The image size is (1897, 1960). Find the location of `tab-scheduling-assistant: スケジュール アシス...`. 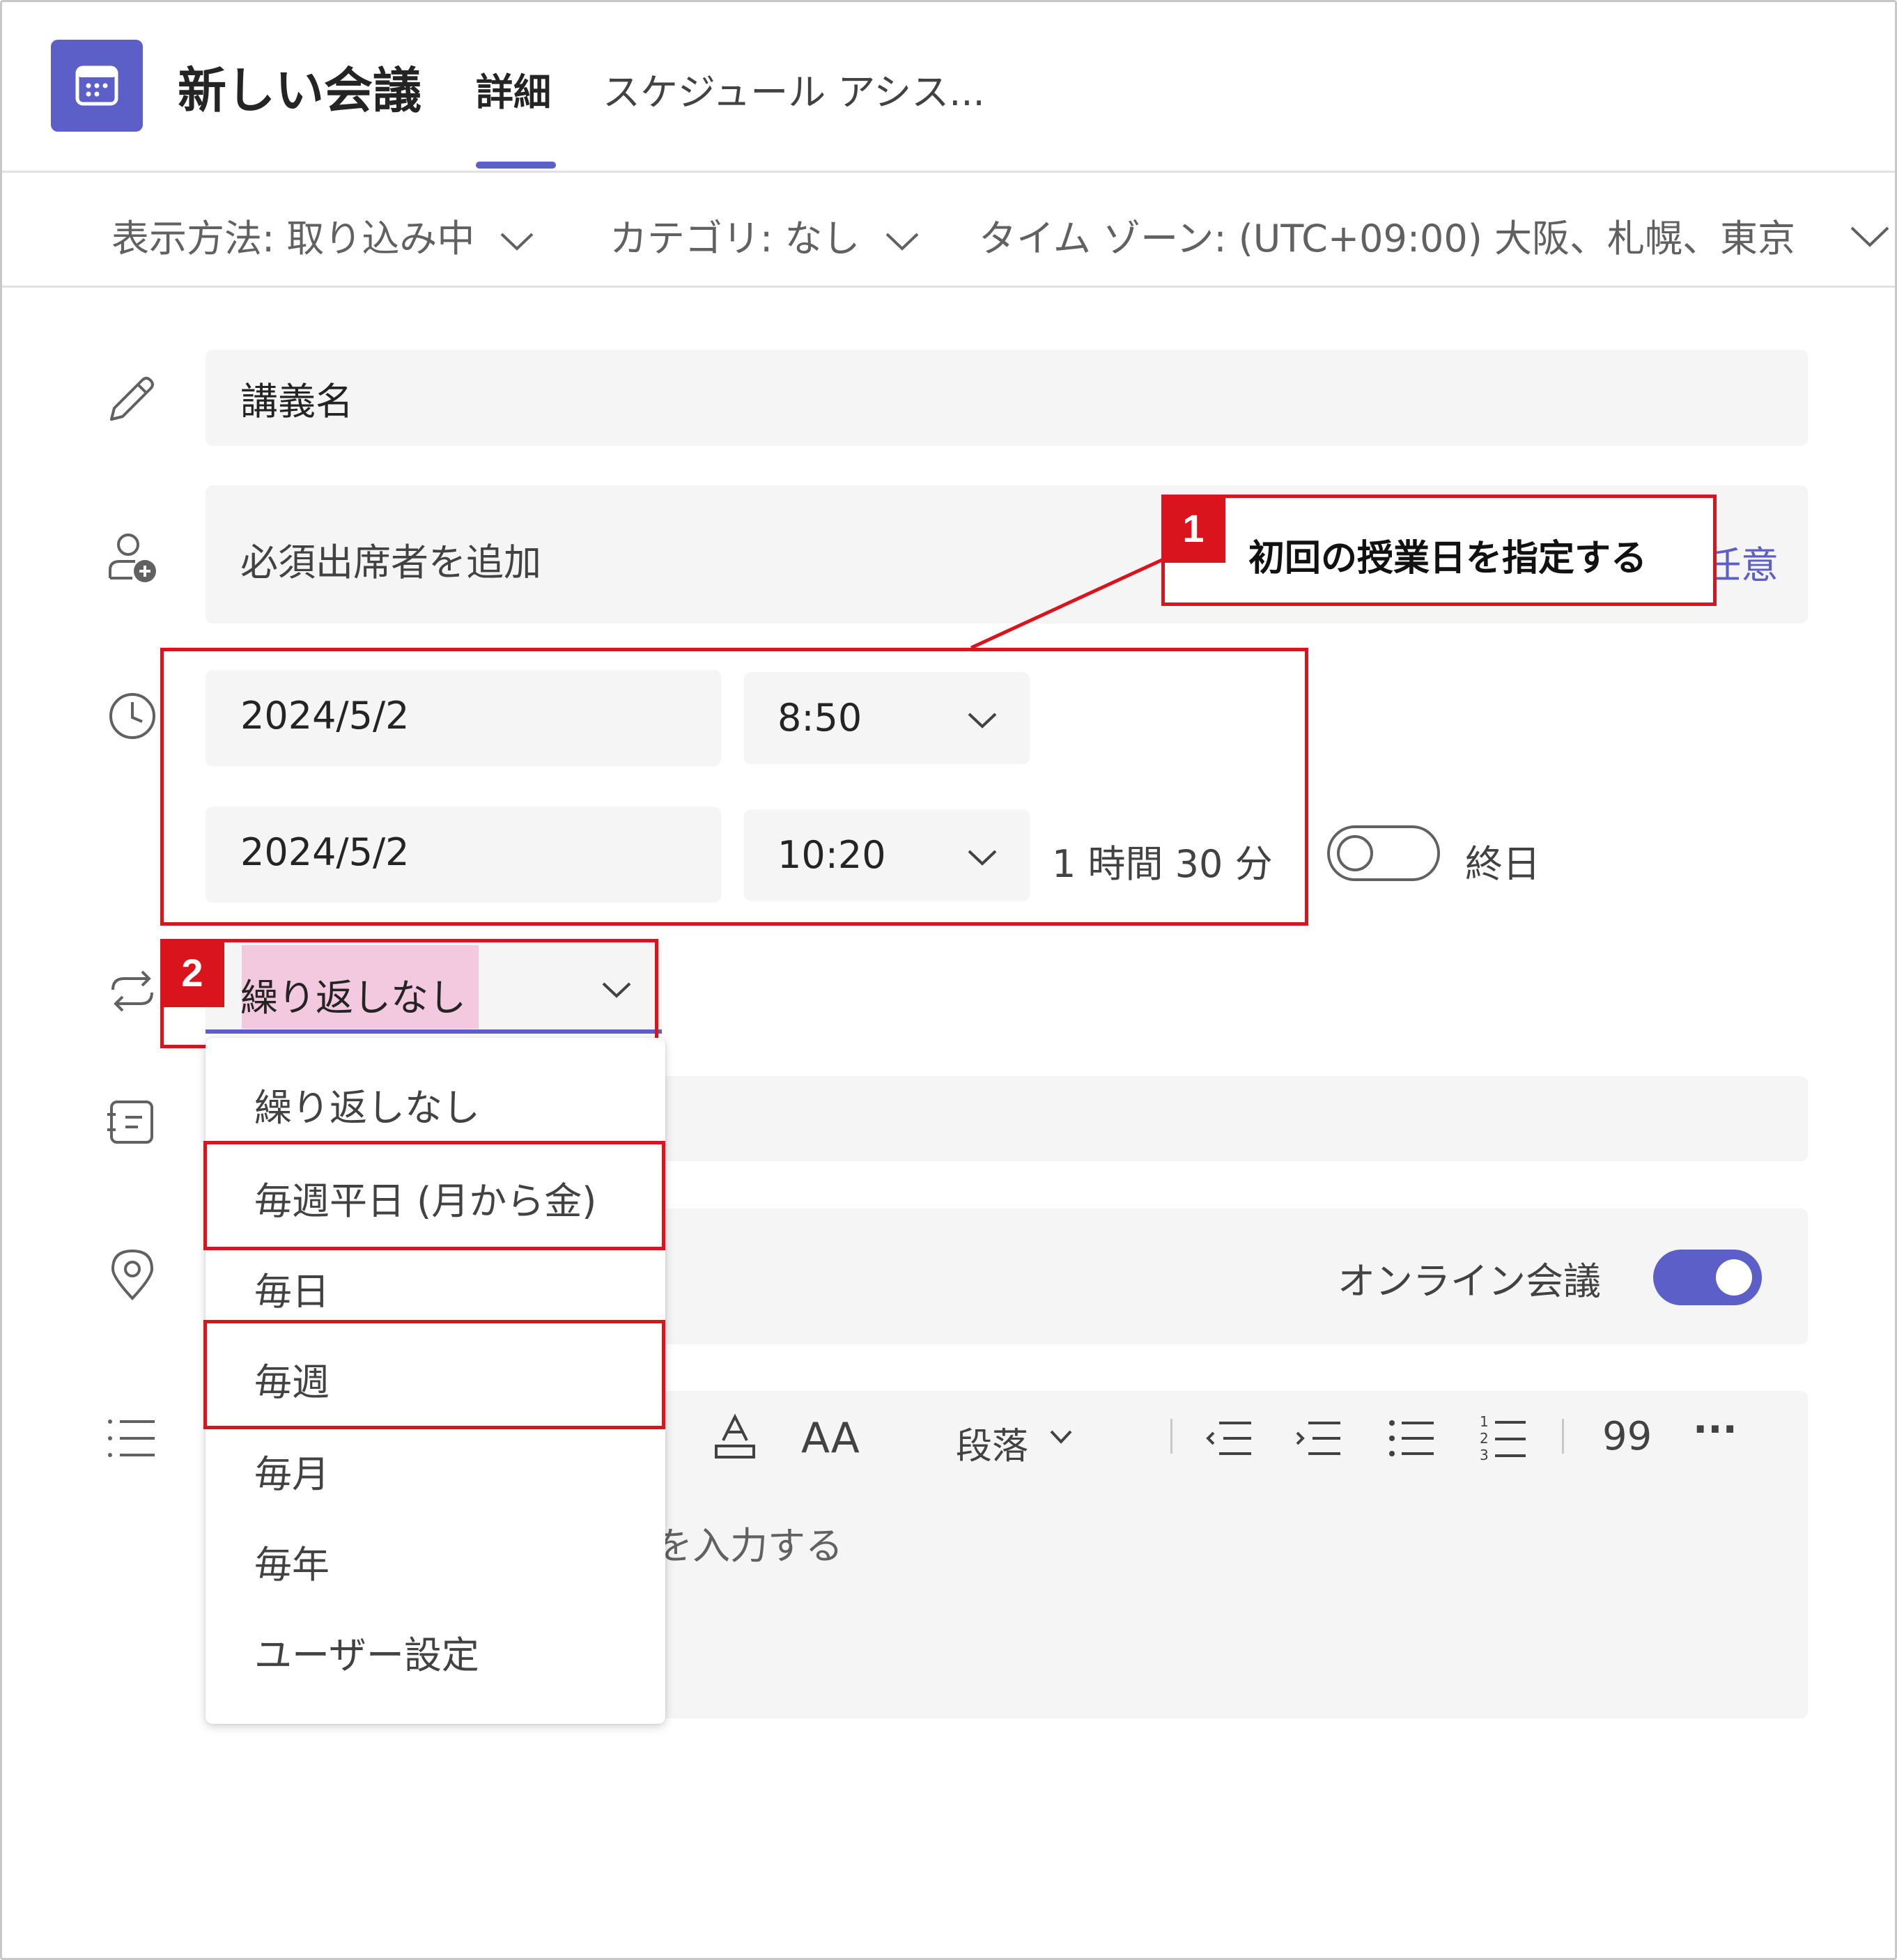

tab-scheduling-assistant: スケジュール アシス... is located at coordinates (794, 88).